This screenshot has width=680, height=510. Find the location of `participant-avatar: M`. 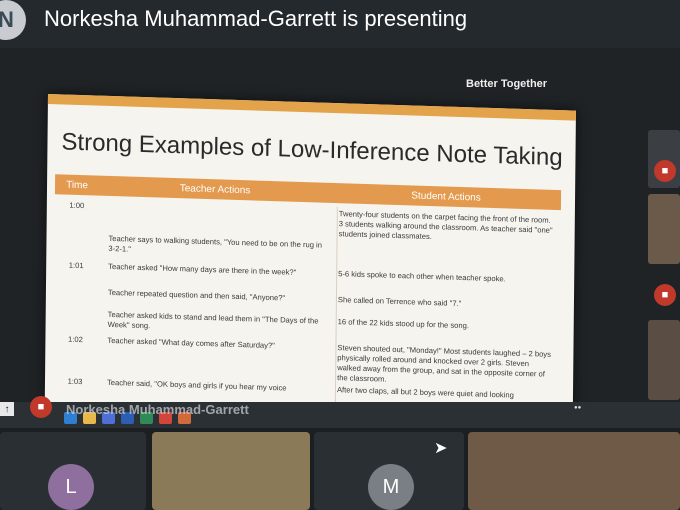

participant-avatar: M is located at coordinates (391, 487).